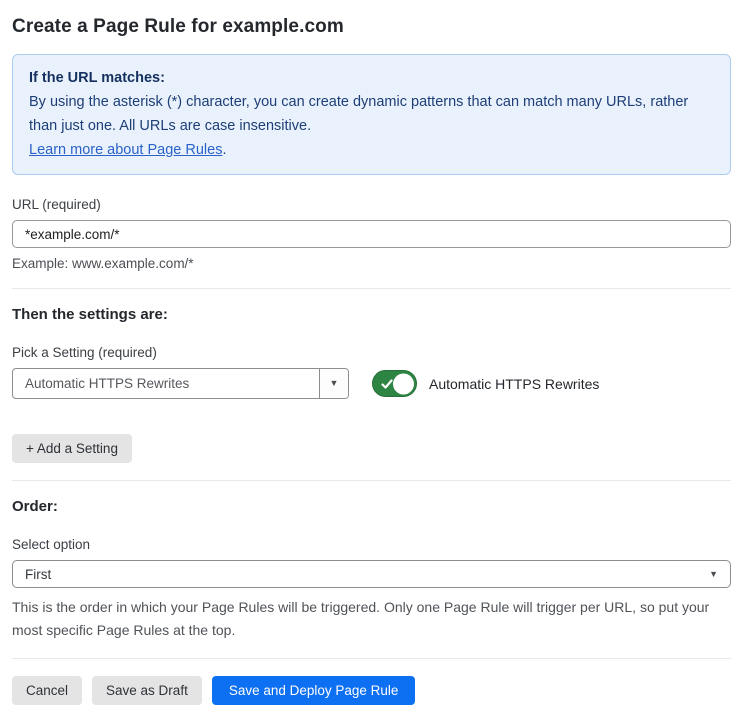 The height and width of the screenshot is (721, 743). What do you see at coordinates (371, 150) in the screenshot?
I see `info-box-link-line: Learn more about Page Rules.` at bounding box center [371, 150].